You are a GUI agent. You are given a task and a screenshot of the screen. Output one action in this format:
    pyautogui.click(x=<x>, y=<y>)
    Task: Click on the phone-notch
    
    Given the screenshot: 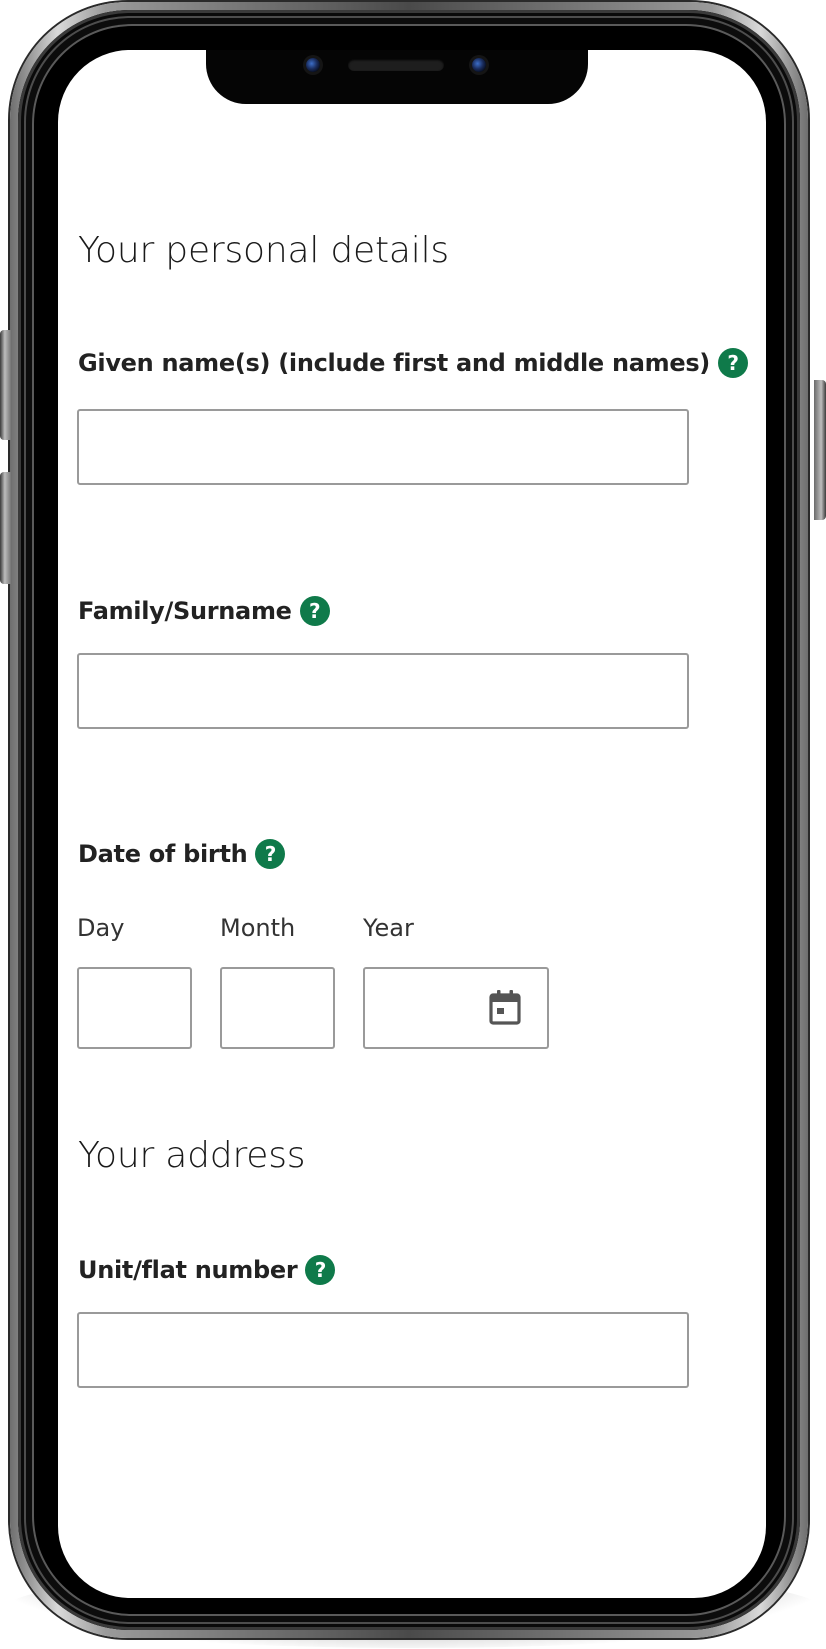 What is the action you would take?
    pyautogui.click(x=397, y=77)
    